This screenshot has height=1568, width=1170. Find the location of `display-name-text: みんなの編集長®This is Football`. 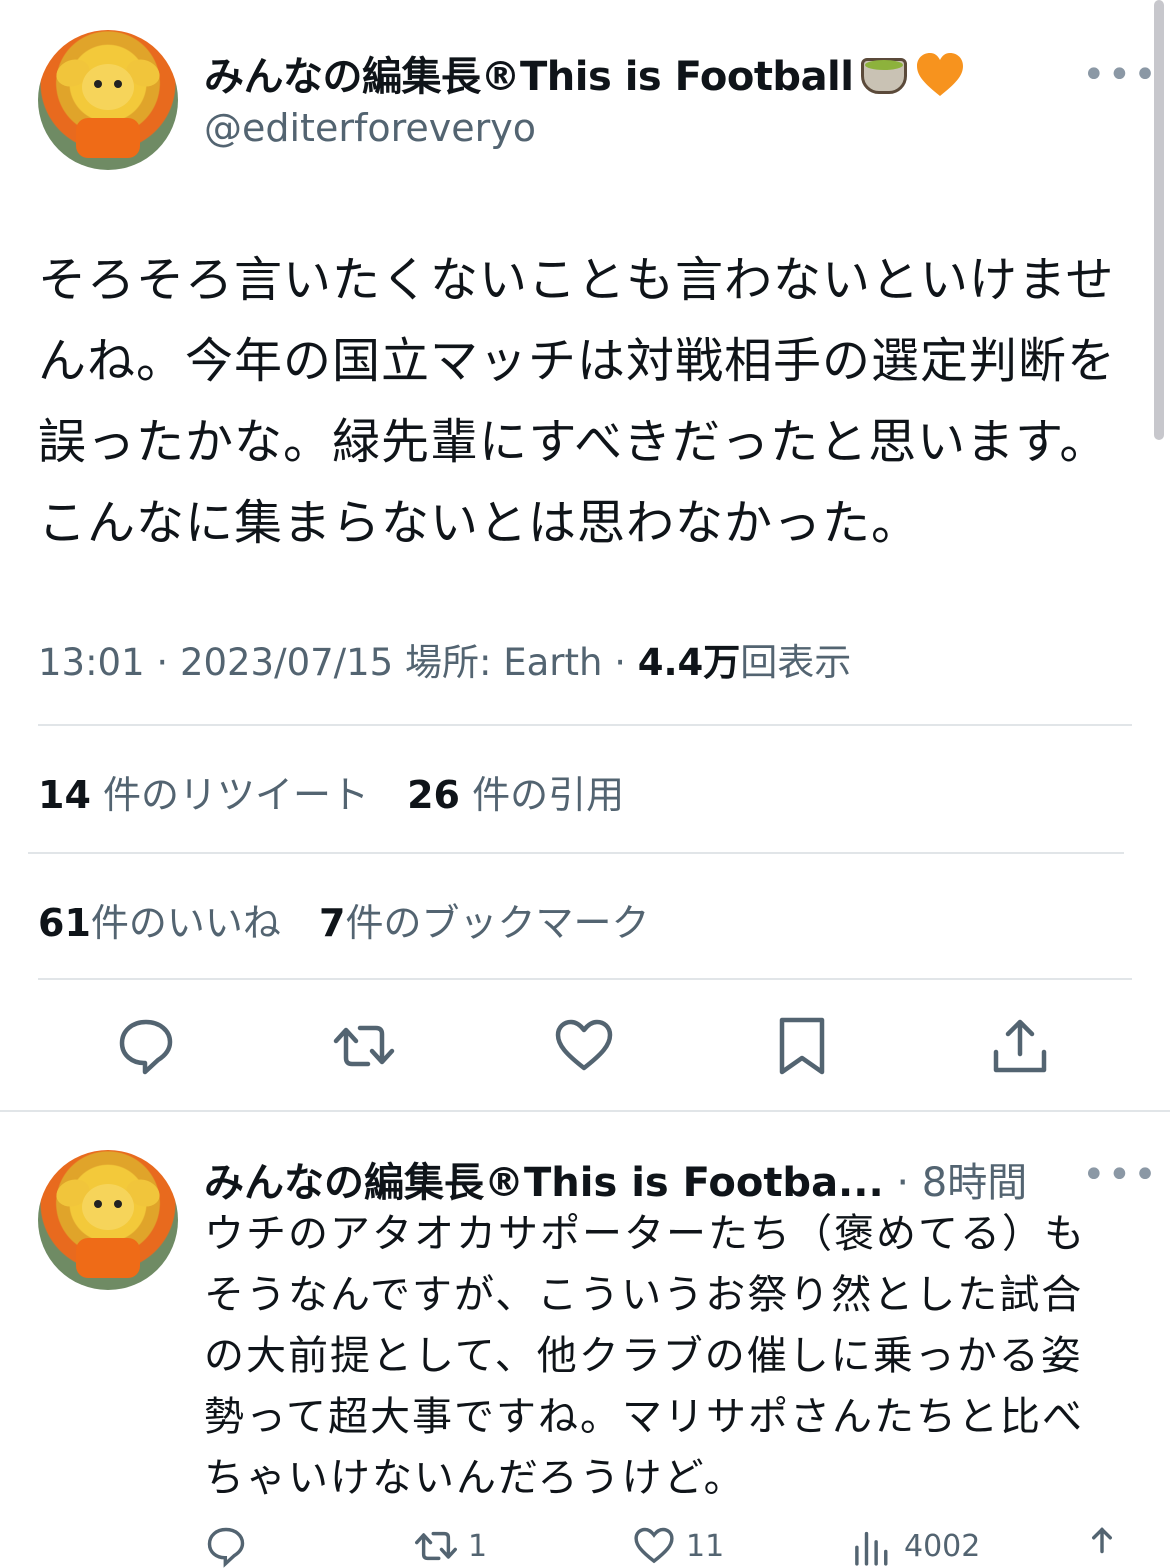

display-name-text: みんなの編集長®This is Football is located at coordinates (529, 77).